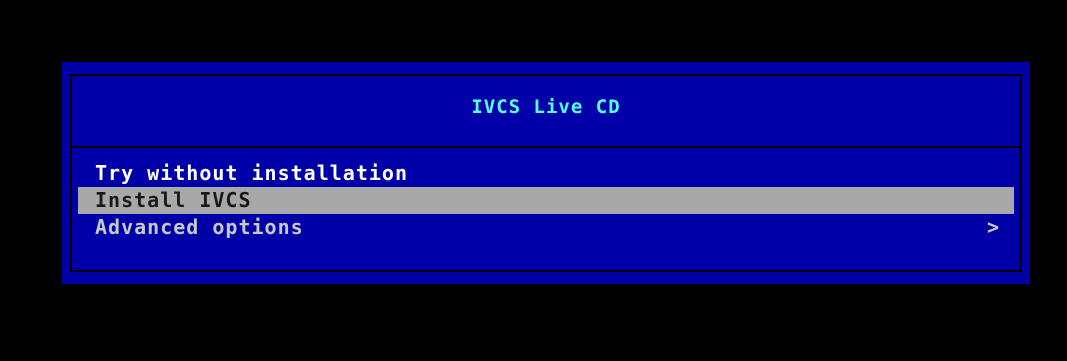 The image size is (1067, 361). I want to click on chevron-right-icon: >, so click(993, 227).